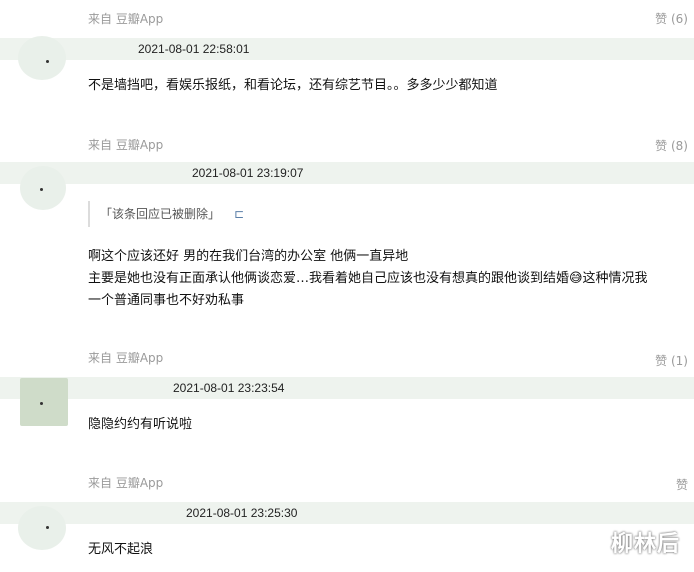  What do you see at coordinates (242, 513) in the screenshot?
I see `comment-time: 2021-08-01 23:25:30` at bounding box center [242, 513].